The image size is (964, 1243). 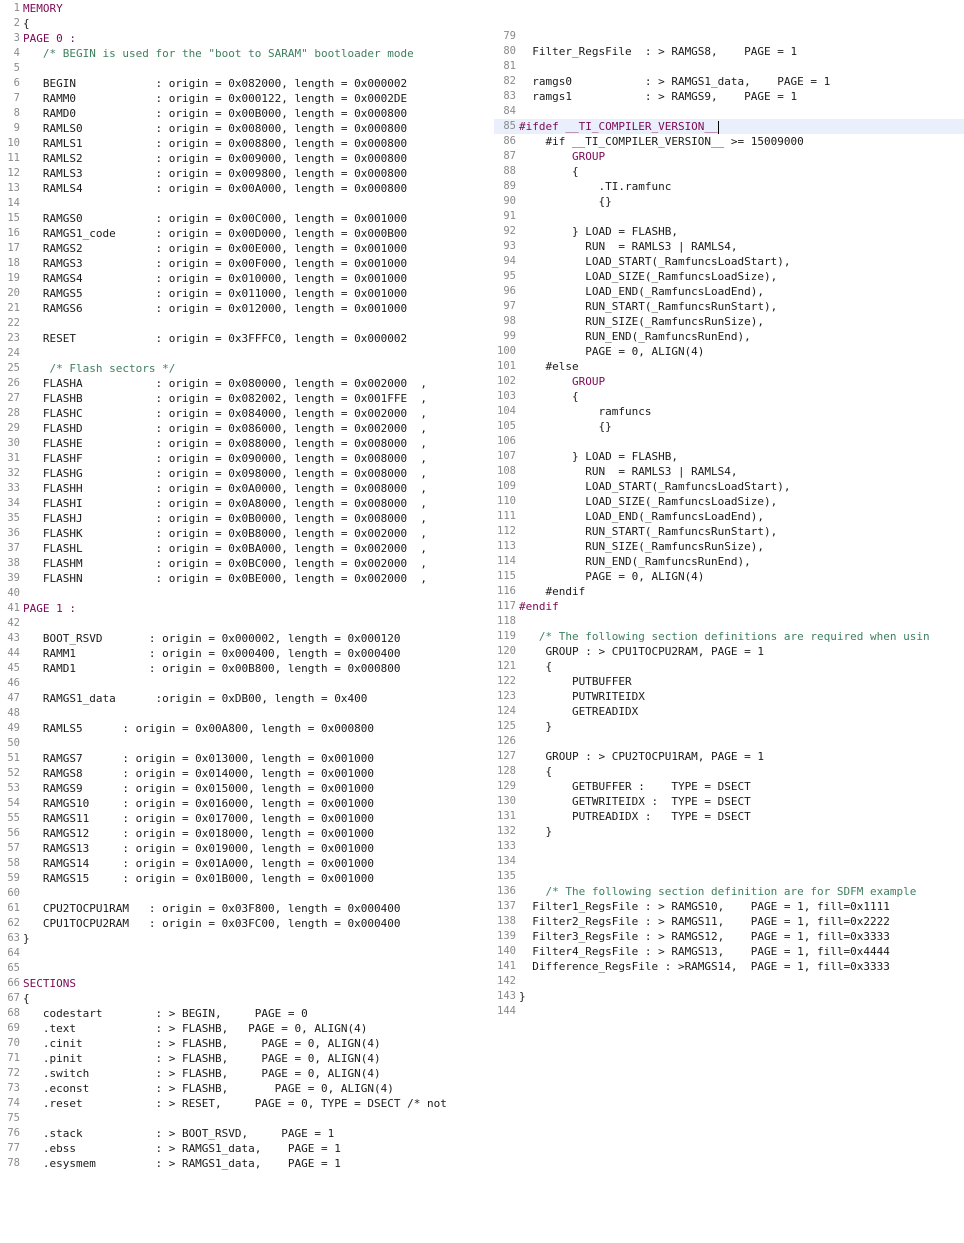 What do you see at coordinates (729, 846) in the screenshot?
I see `code-line: 133` at bounding box center [729, 846].